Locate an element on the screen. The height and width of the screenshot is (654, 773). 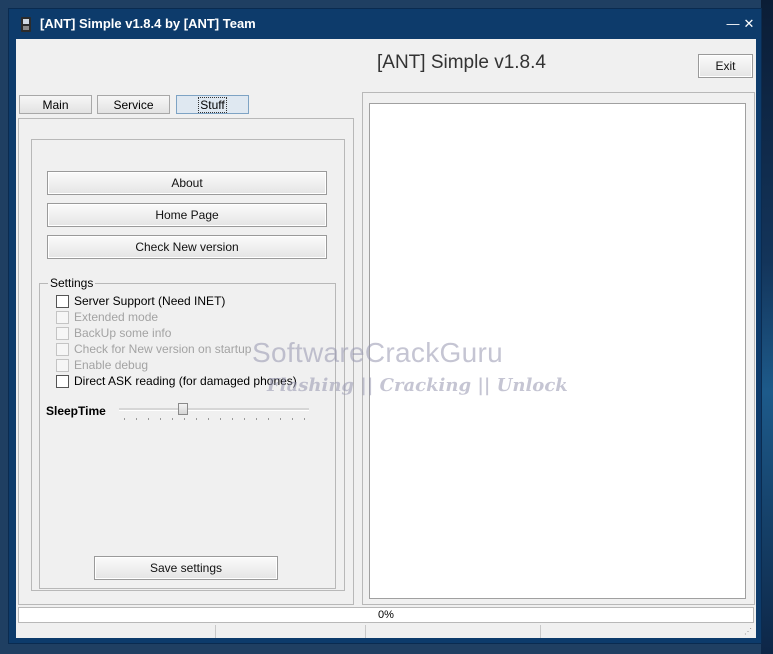
settings-group-title: Settings is located at coordinates (72, 283).